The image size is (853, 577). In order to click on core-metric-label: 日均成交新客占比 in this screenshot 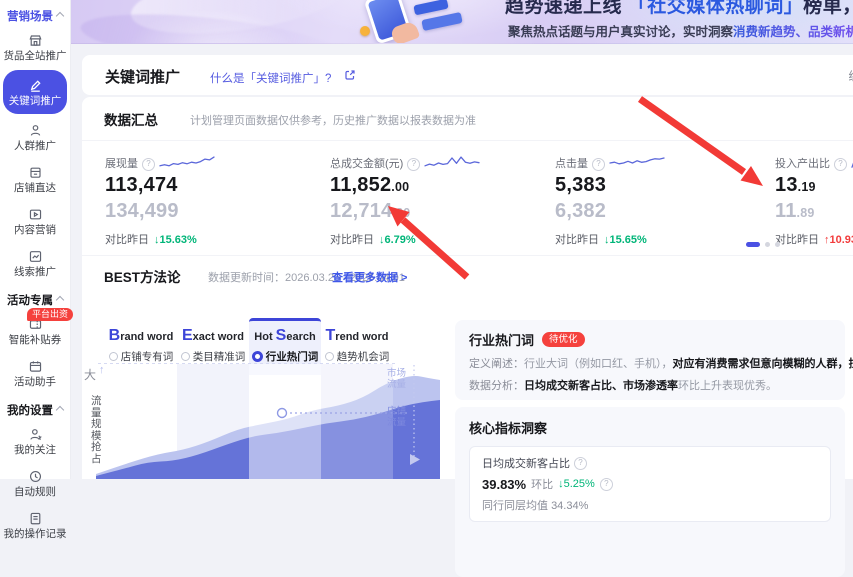, I will do `click(526, 463)`.